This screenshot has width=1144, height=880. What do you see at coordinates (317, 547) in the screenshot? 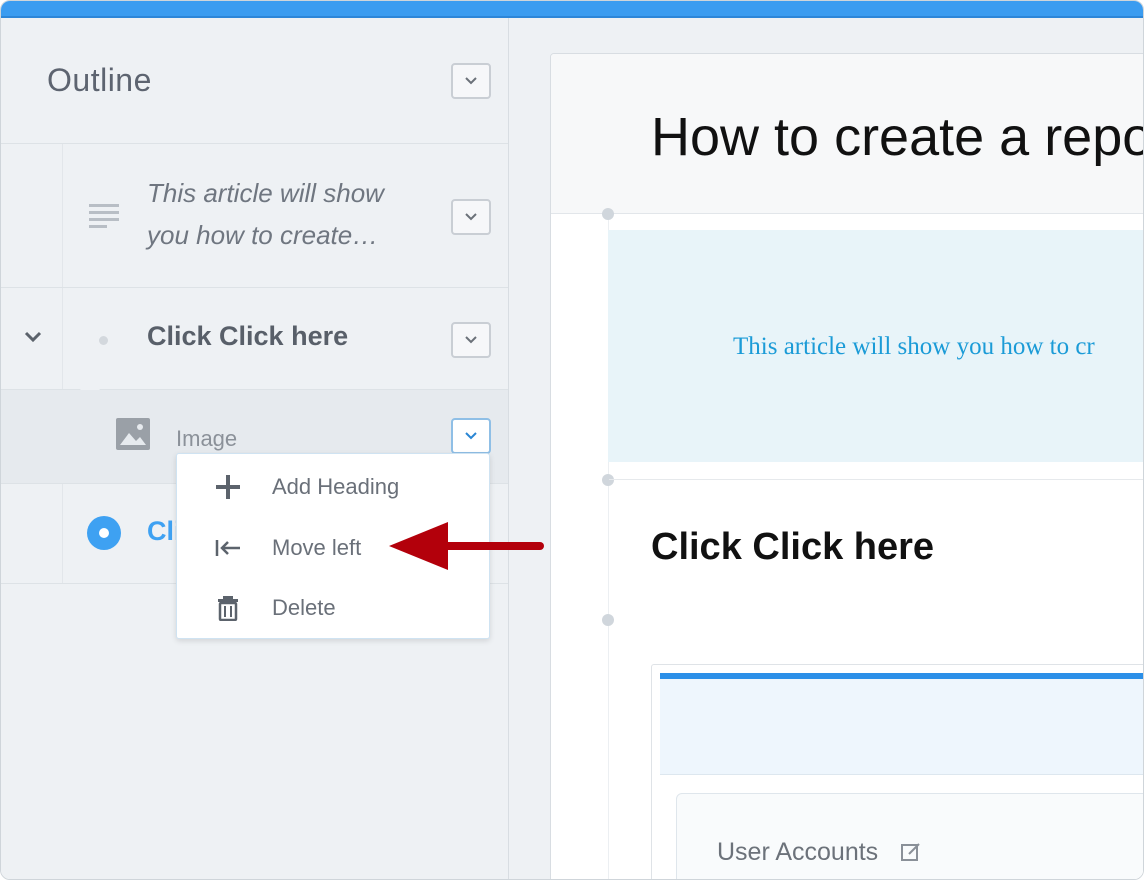
I see `menu-item-label: Move left` at bounding box center [317, 547].